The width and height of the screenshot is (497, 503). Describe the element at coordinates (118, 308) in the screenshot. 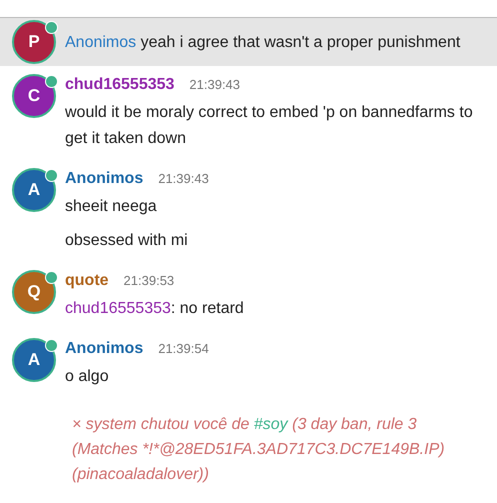

I see `mention-link: chud16555353` at that location.